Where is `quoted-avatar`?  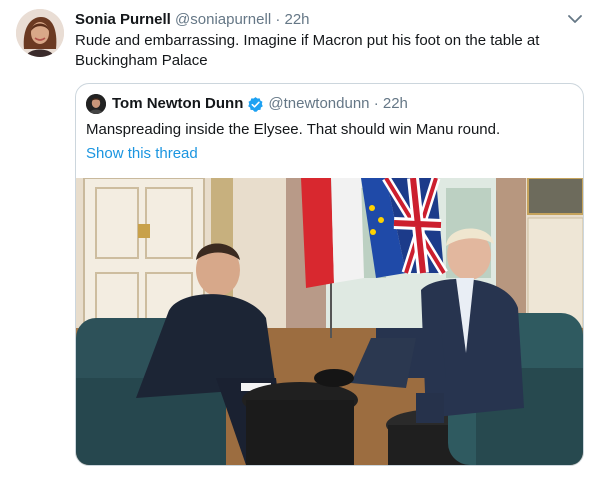
quoted-avatar is located at coordinates (96, 104).